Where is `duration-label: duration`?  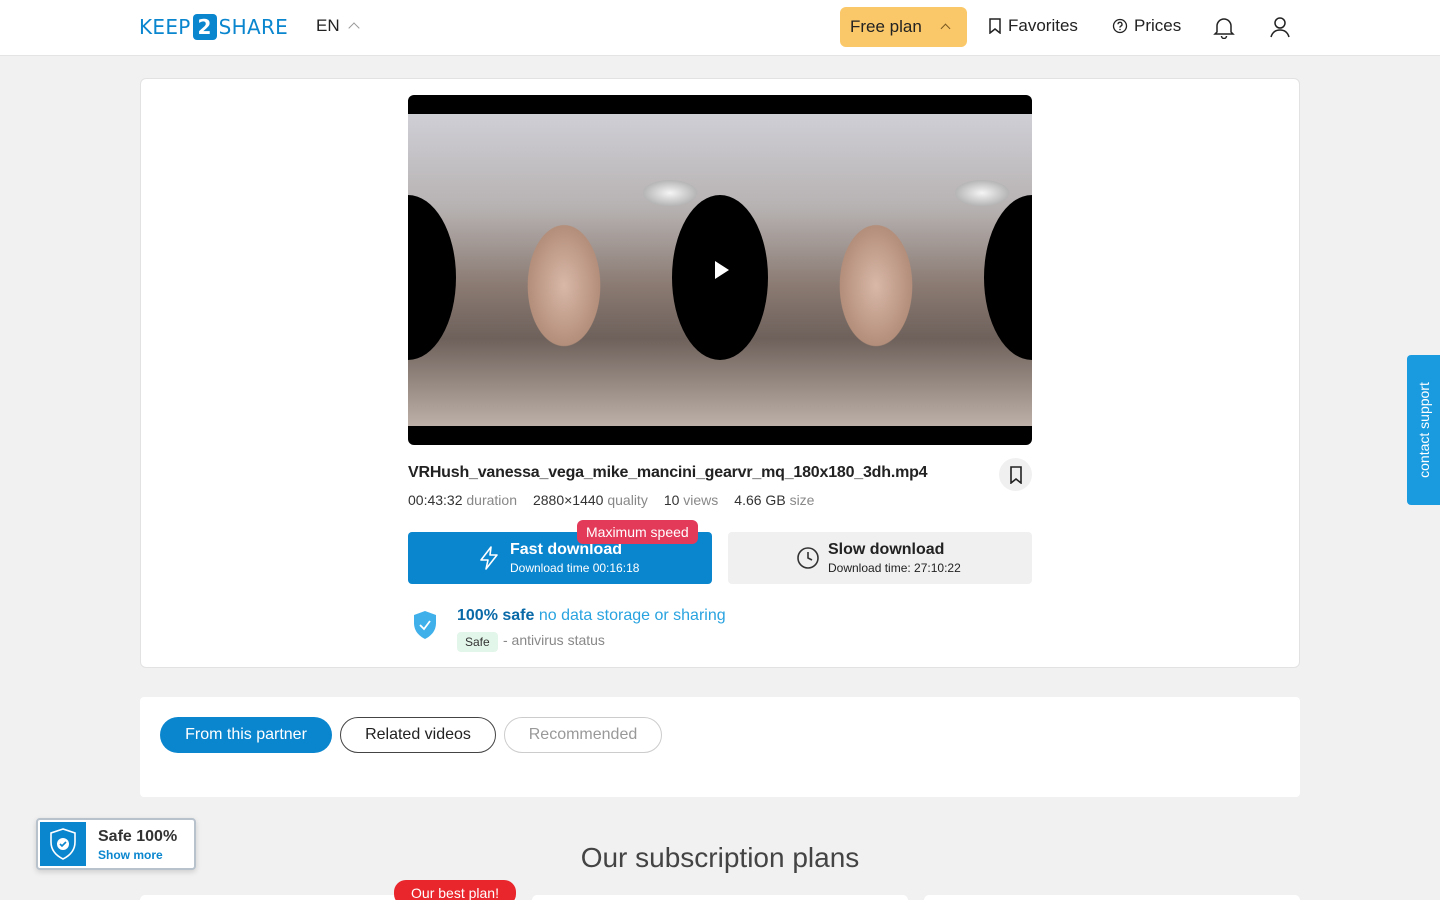 duration-label: duration is located at coordinates (491, 500).